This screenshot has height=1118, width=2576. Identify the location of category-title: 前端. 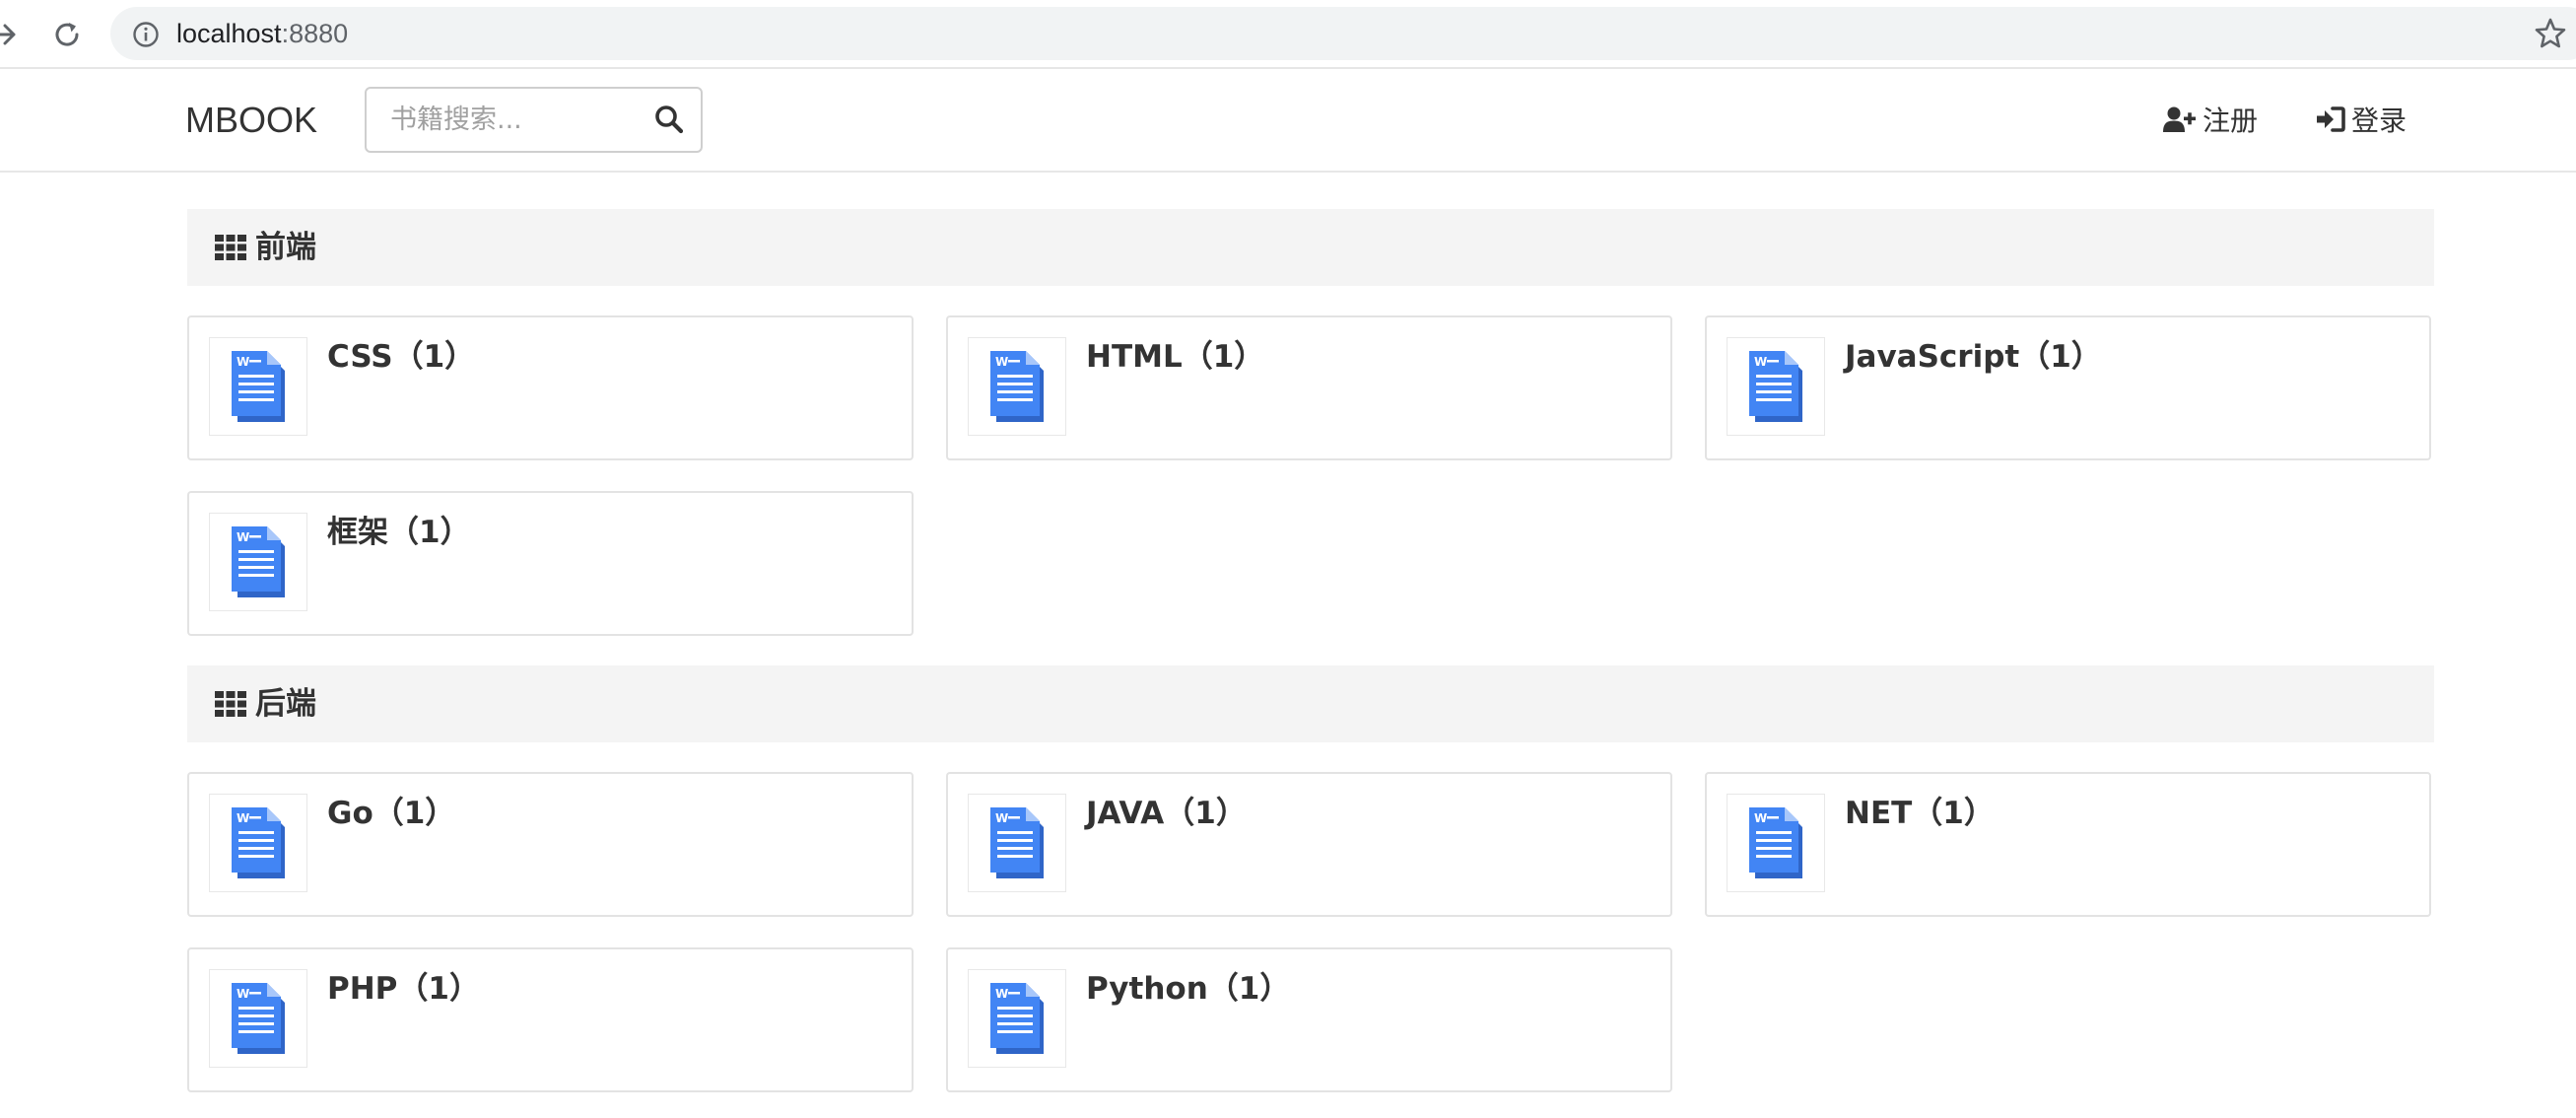
(285, 248).